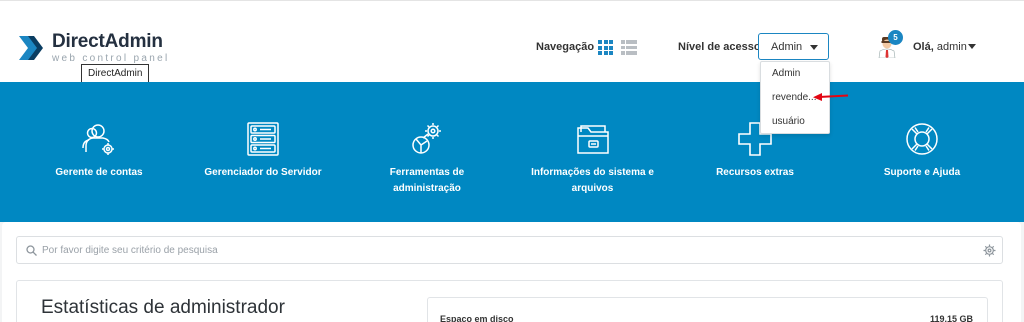 This screenshot has height=322, width=1024. Describe the element at coordinates (922, 172) in the screenshot. I see `category-label: Suporte e Ajuda` at that location.